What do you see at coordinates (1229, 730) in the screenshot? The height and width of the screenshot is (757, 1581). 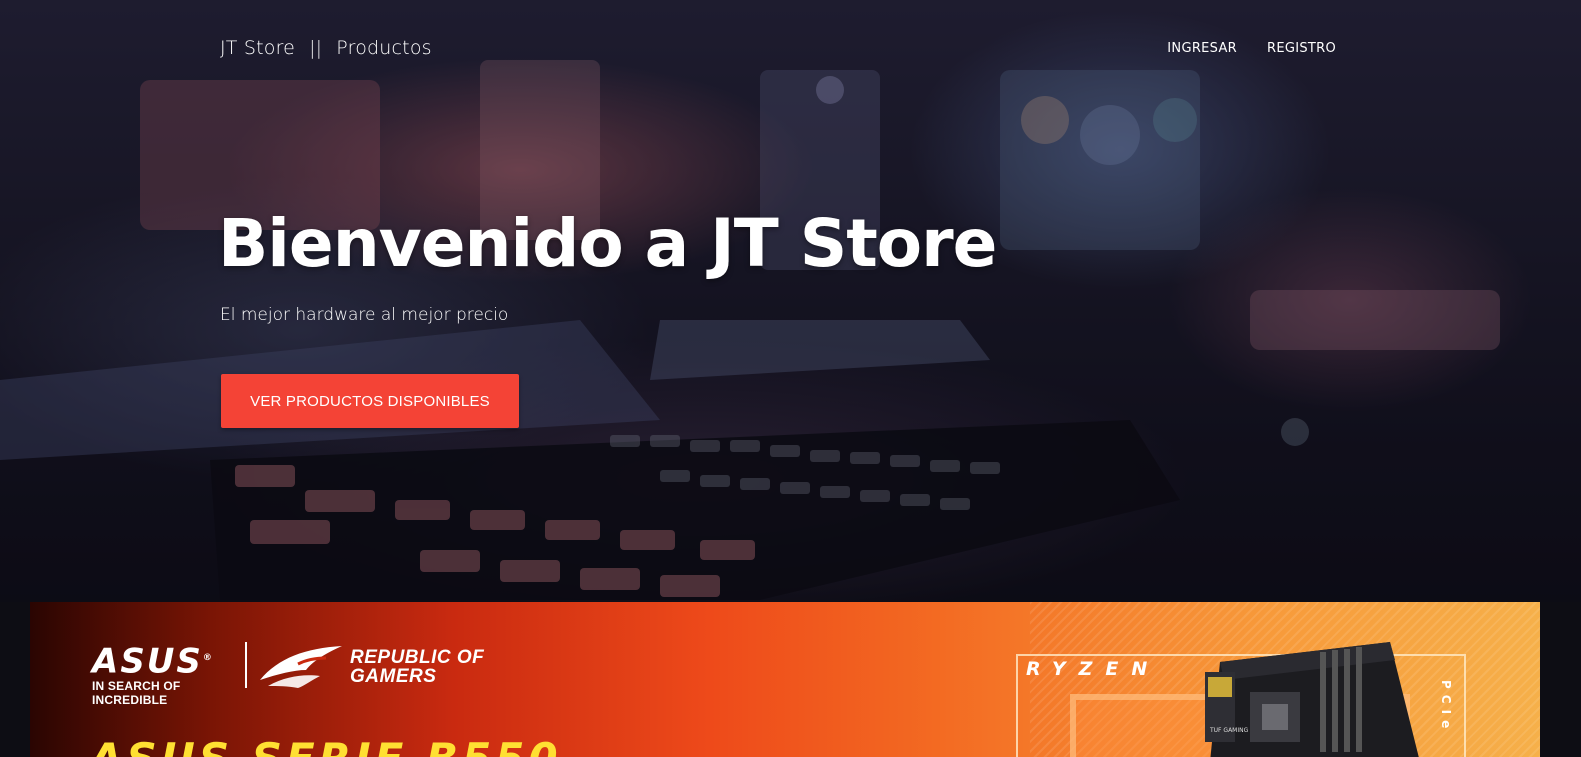 I see `svg-text: TUF GAMING` at bounding box center [1229, 730].